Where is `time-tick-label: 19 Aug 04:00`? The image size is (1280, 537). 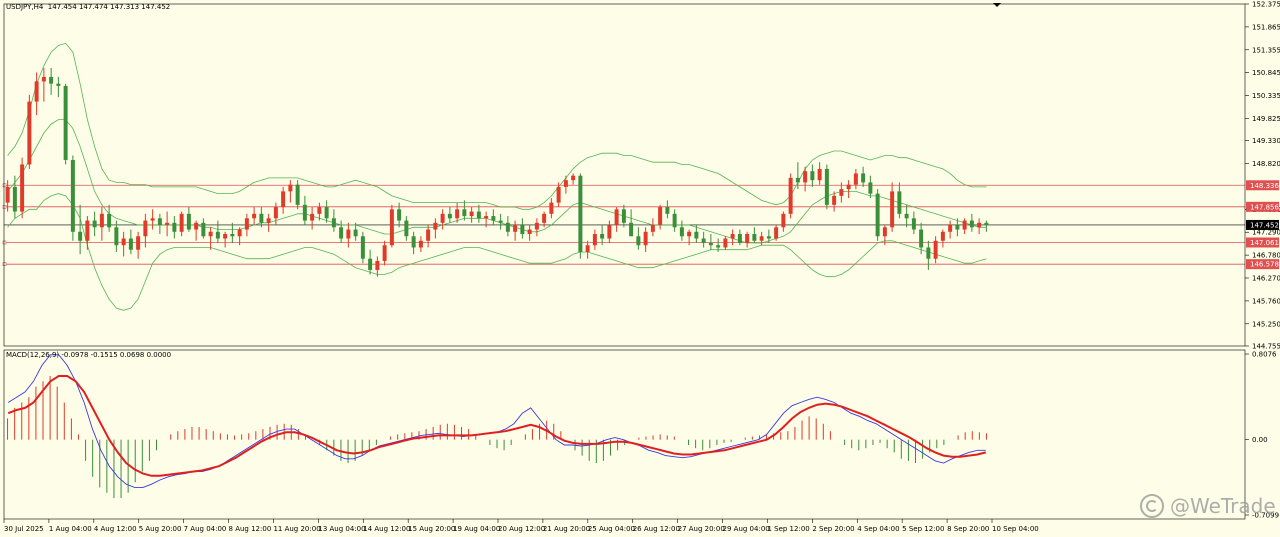 time-tick-label: 19 Aug 04:00 is located at coordinates (476, 529).